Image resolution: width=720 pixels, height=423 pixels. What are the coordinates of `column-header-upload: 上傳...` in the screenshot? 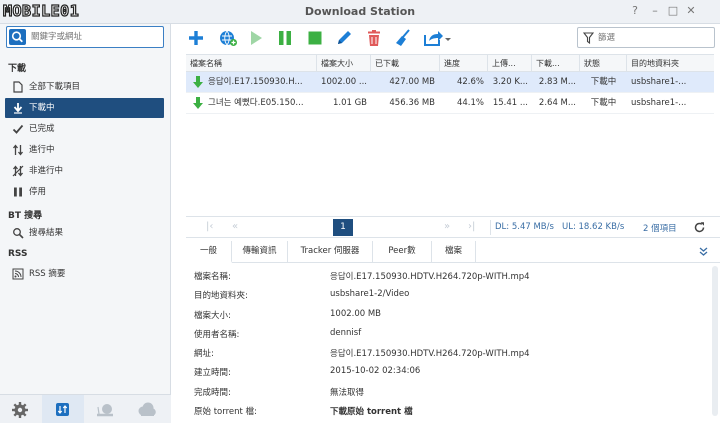 It's located at (510, 63).